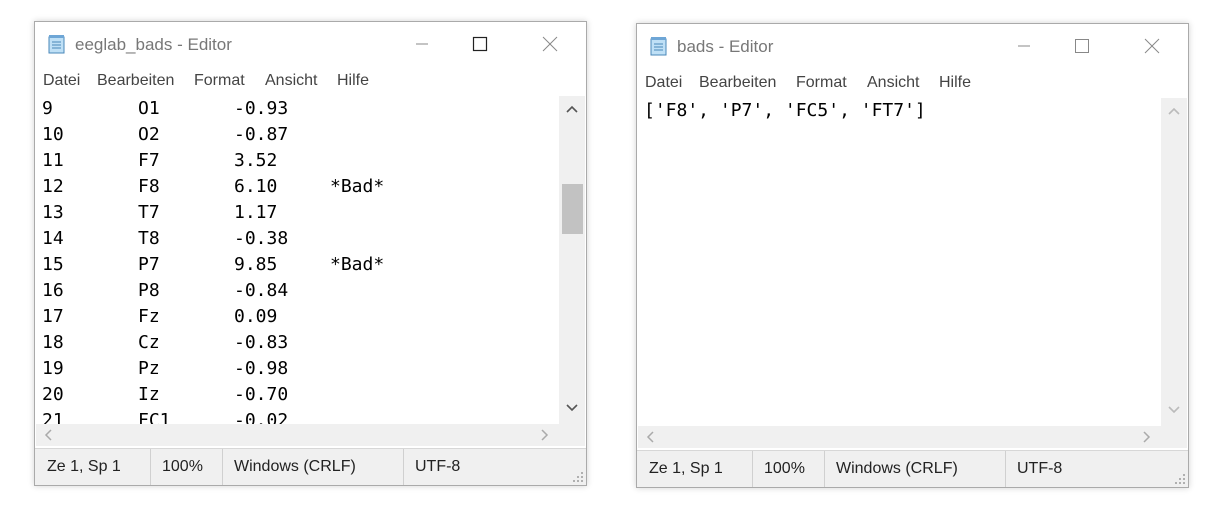  I want to click on channel-value: -0.02, so click(261, 417).